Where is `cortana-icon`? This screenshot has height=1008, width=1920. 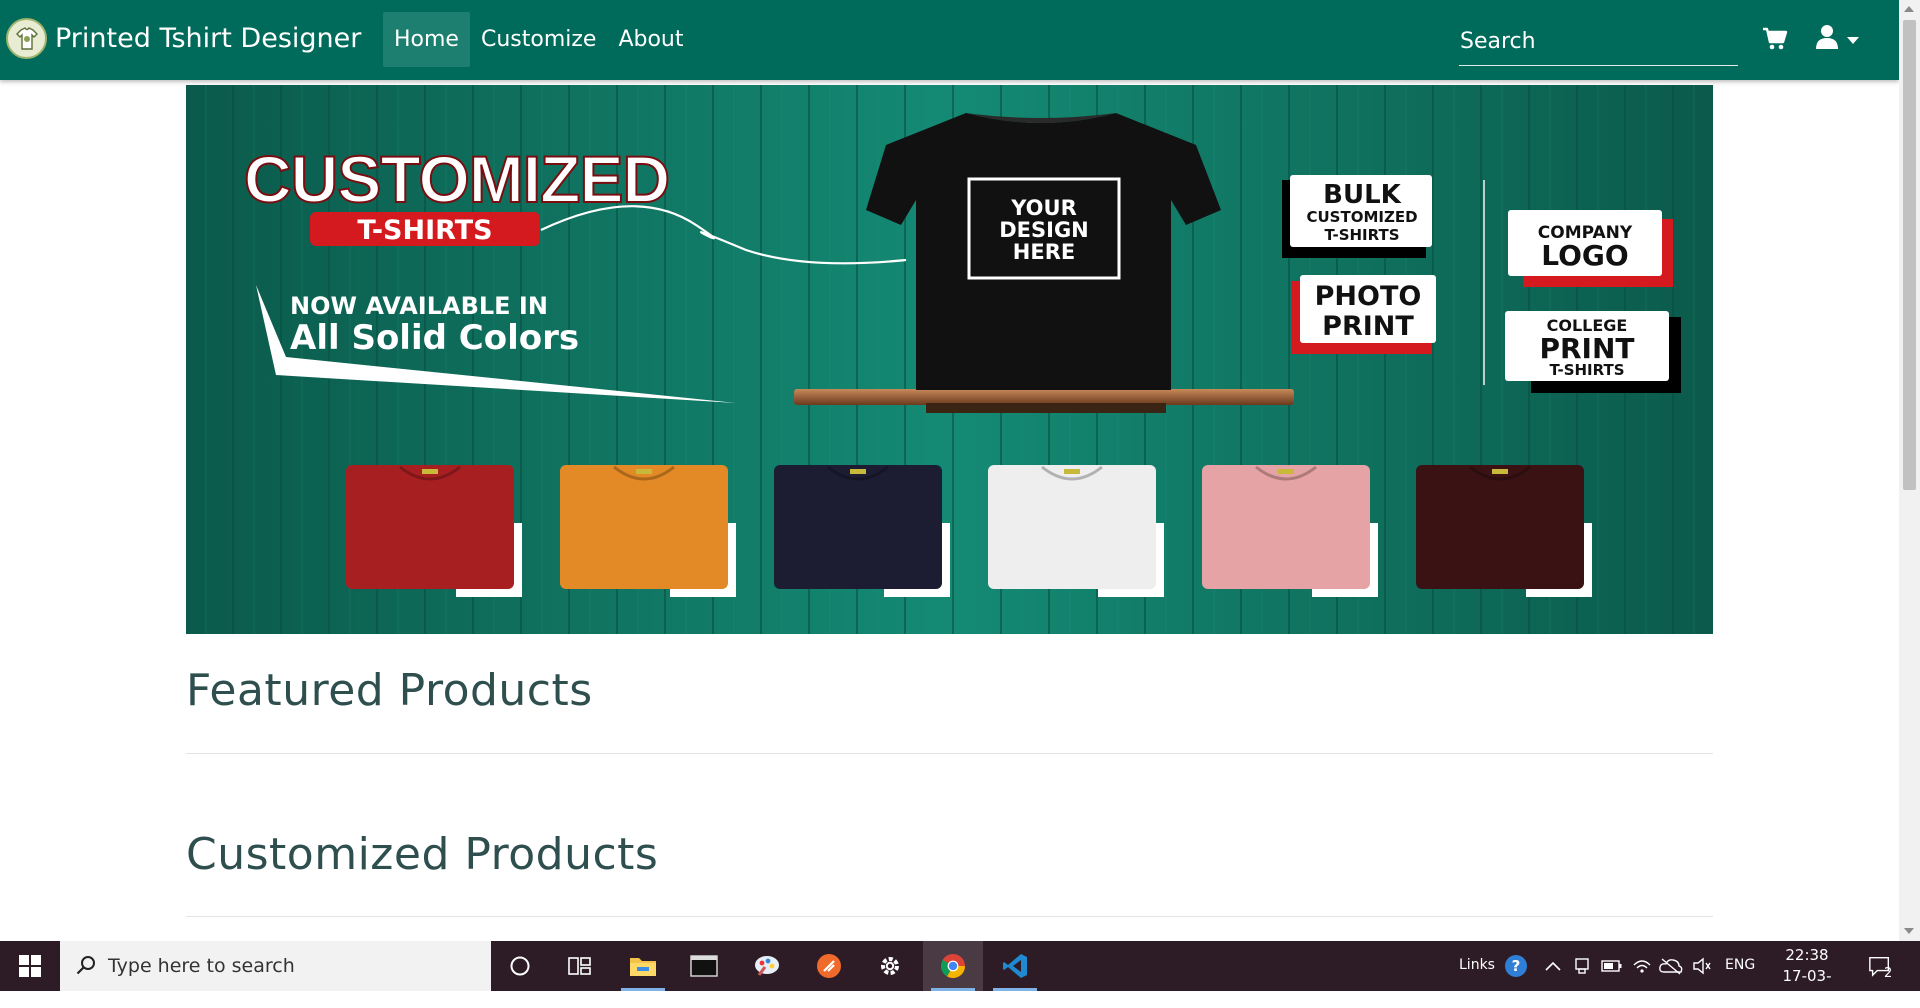 cortana-icon is located at coordinates (520, 966).